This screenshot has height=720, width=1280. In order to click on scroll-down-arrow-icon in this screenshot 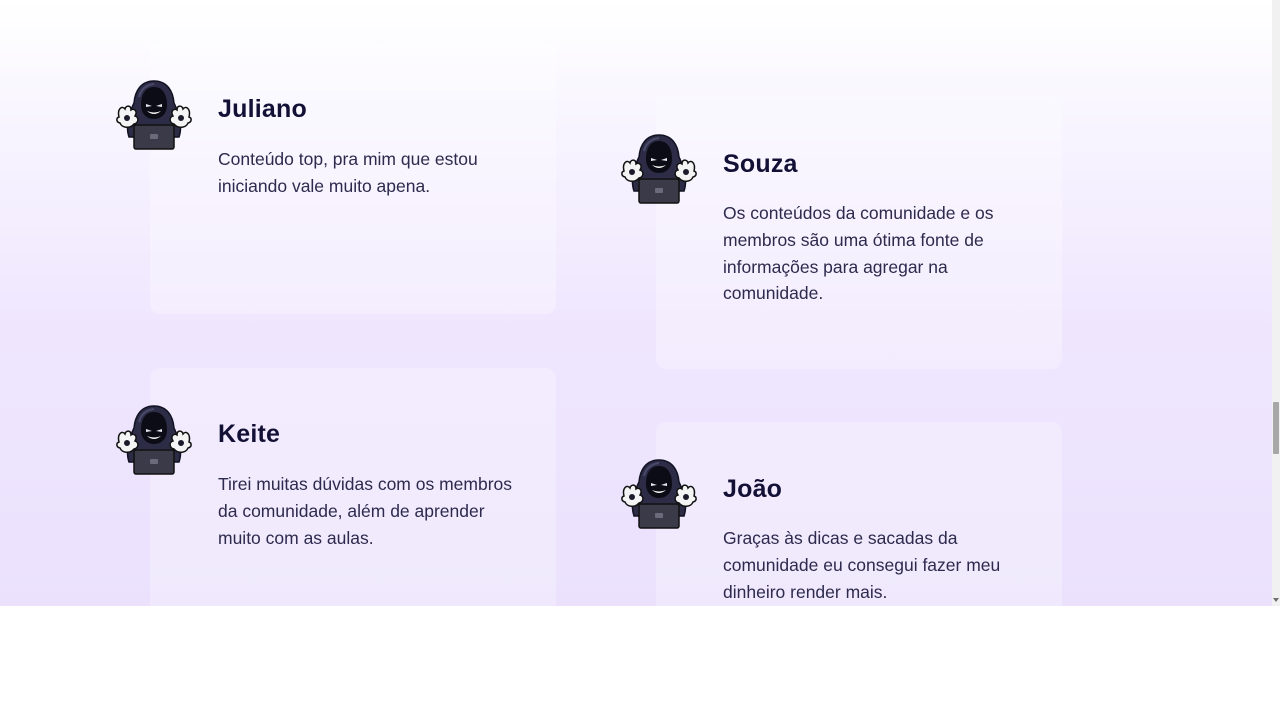, I will do `click(1276, 600)`.